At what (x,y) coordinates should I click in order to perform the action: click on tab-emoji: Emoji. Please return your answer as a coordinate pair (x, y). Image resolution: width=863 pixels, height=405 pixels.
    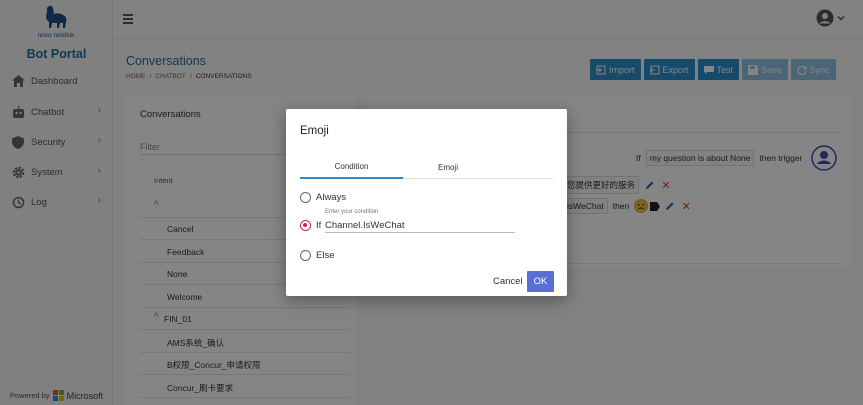
    Looking at the image, I should click on (448, 167).